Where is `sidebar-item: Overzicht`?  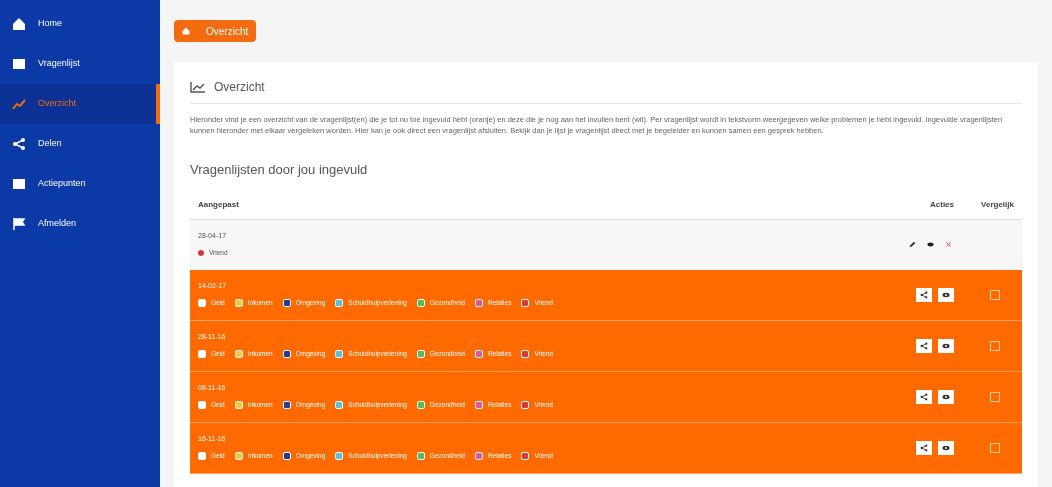
sidebar-item: Overzicht is located at coordinates (80, 104).